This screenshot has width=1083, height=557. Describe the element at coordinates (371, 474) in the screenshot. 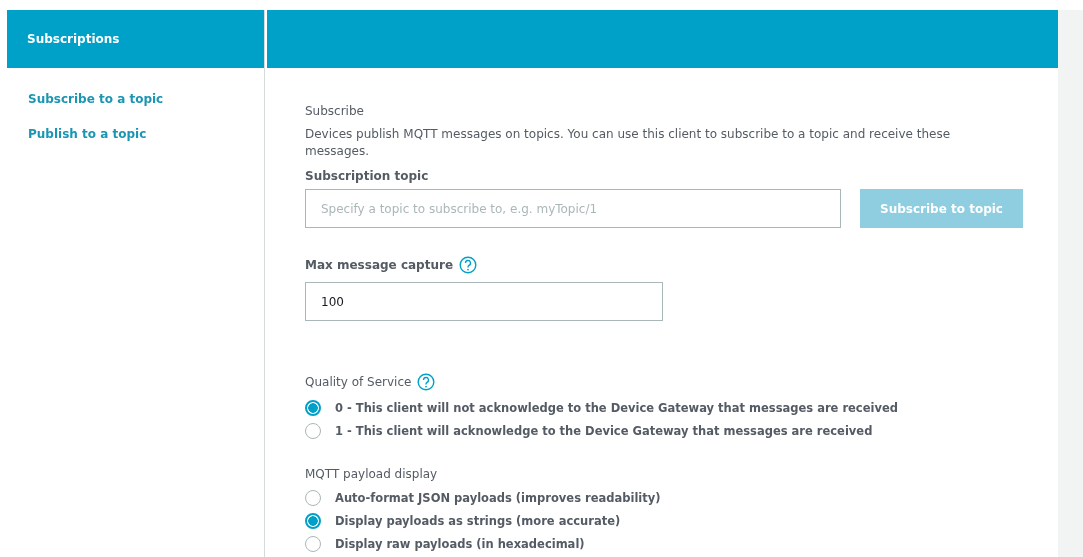

I see `group-label: MQTT payload display` at that location.